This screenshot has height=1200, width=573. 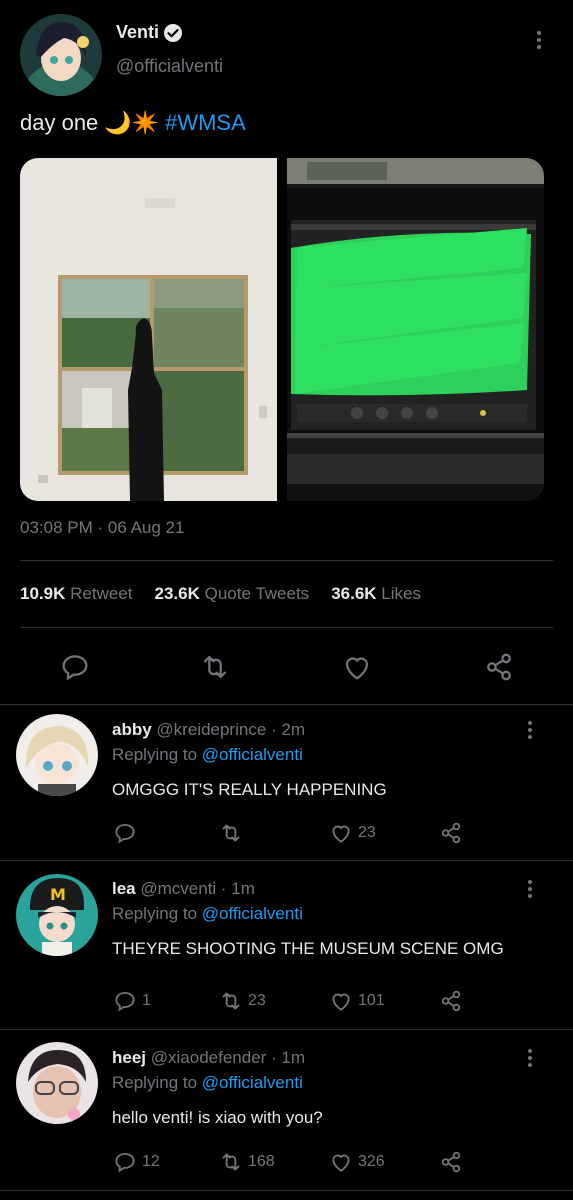 I want to click on reply-name: abby, so click(x=132, y=729).